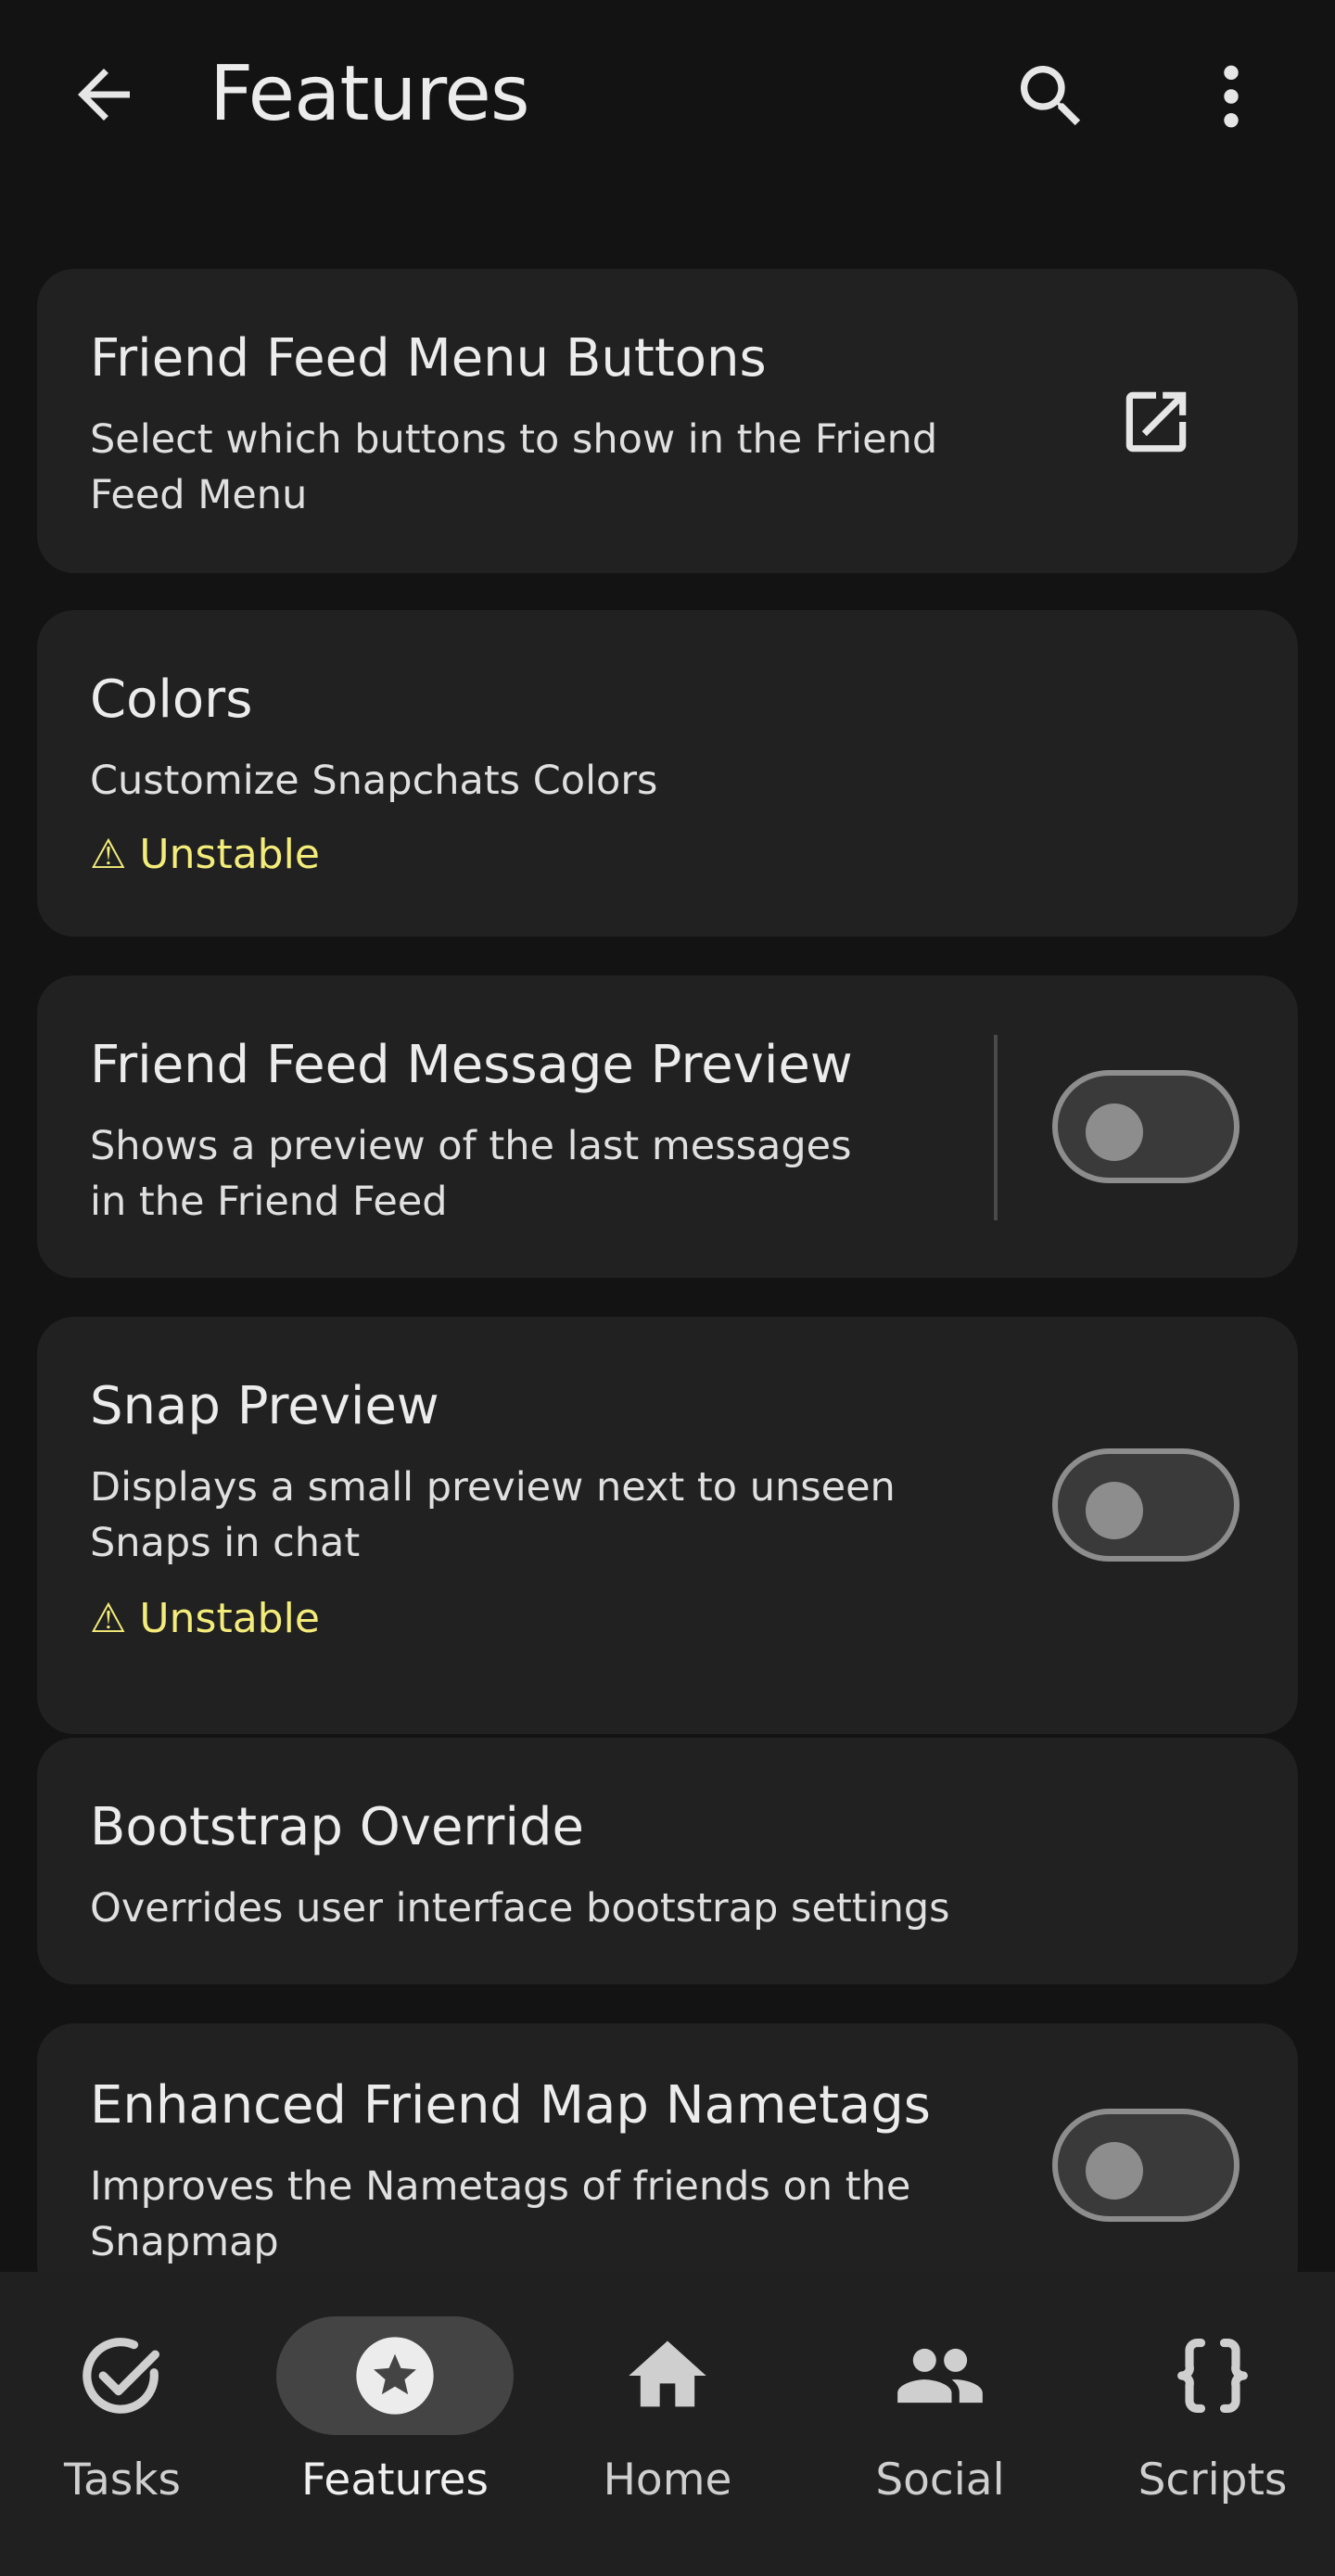 This screenshot has width=1335, height=2576. I want to click on feature-title: Friend Feed Menu Buttons, so click(428, 358).